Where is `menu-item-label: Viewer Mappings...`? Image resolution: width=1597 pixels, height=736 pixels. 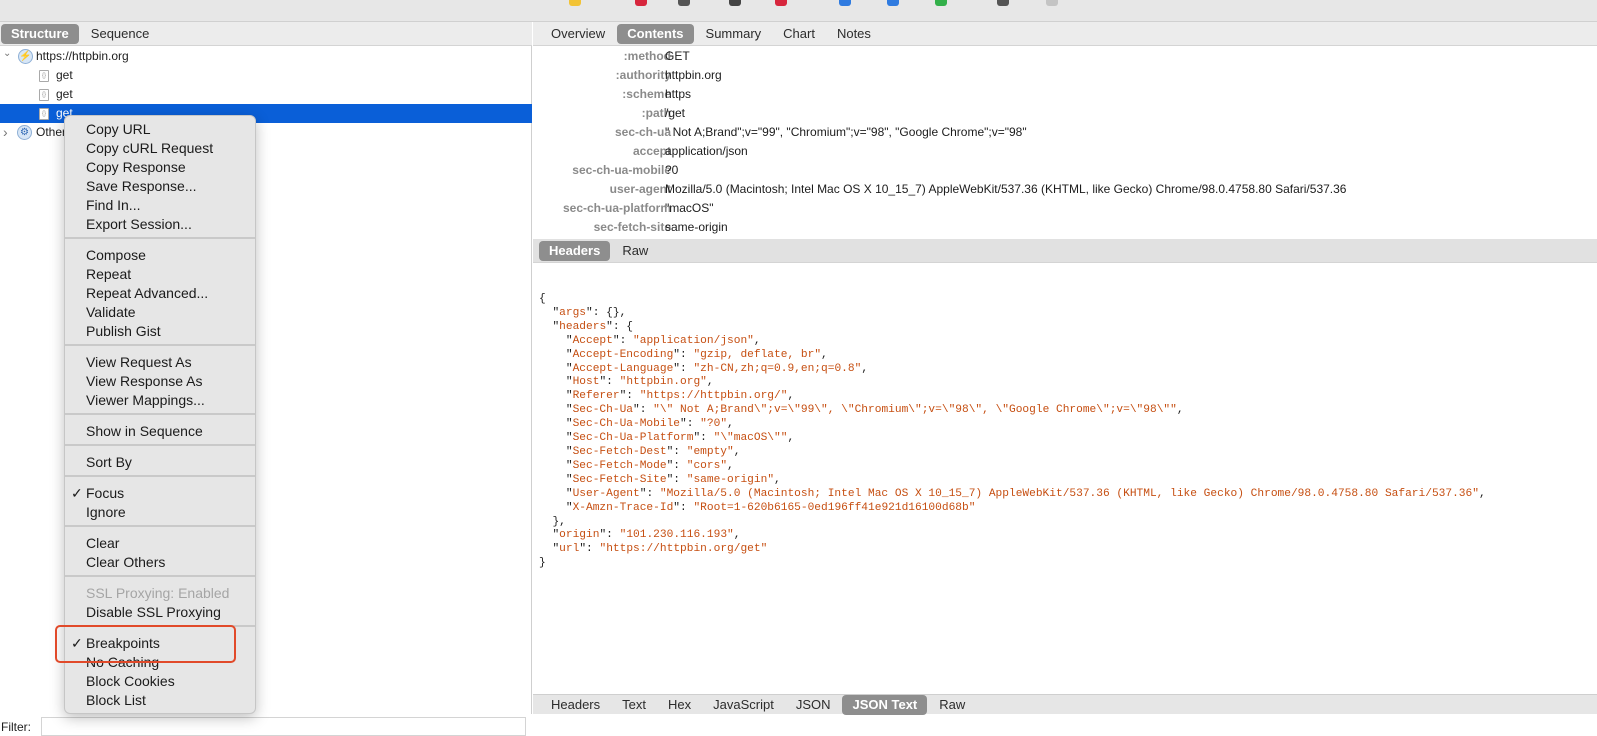 menu-item-label: Viewer Mappings... is located at coordinates (145, 400).